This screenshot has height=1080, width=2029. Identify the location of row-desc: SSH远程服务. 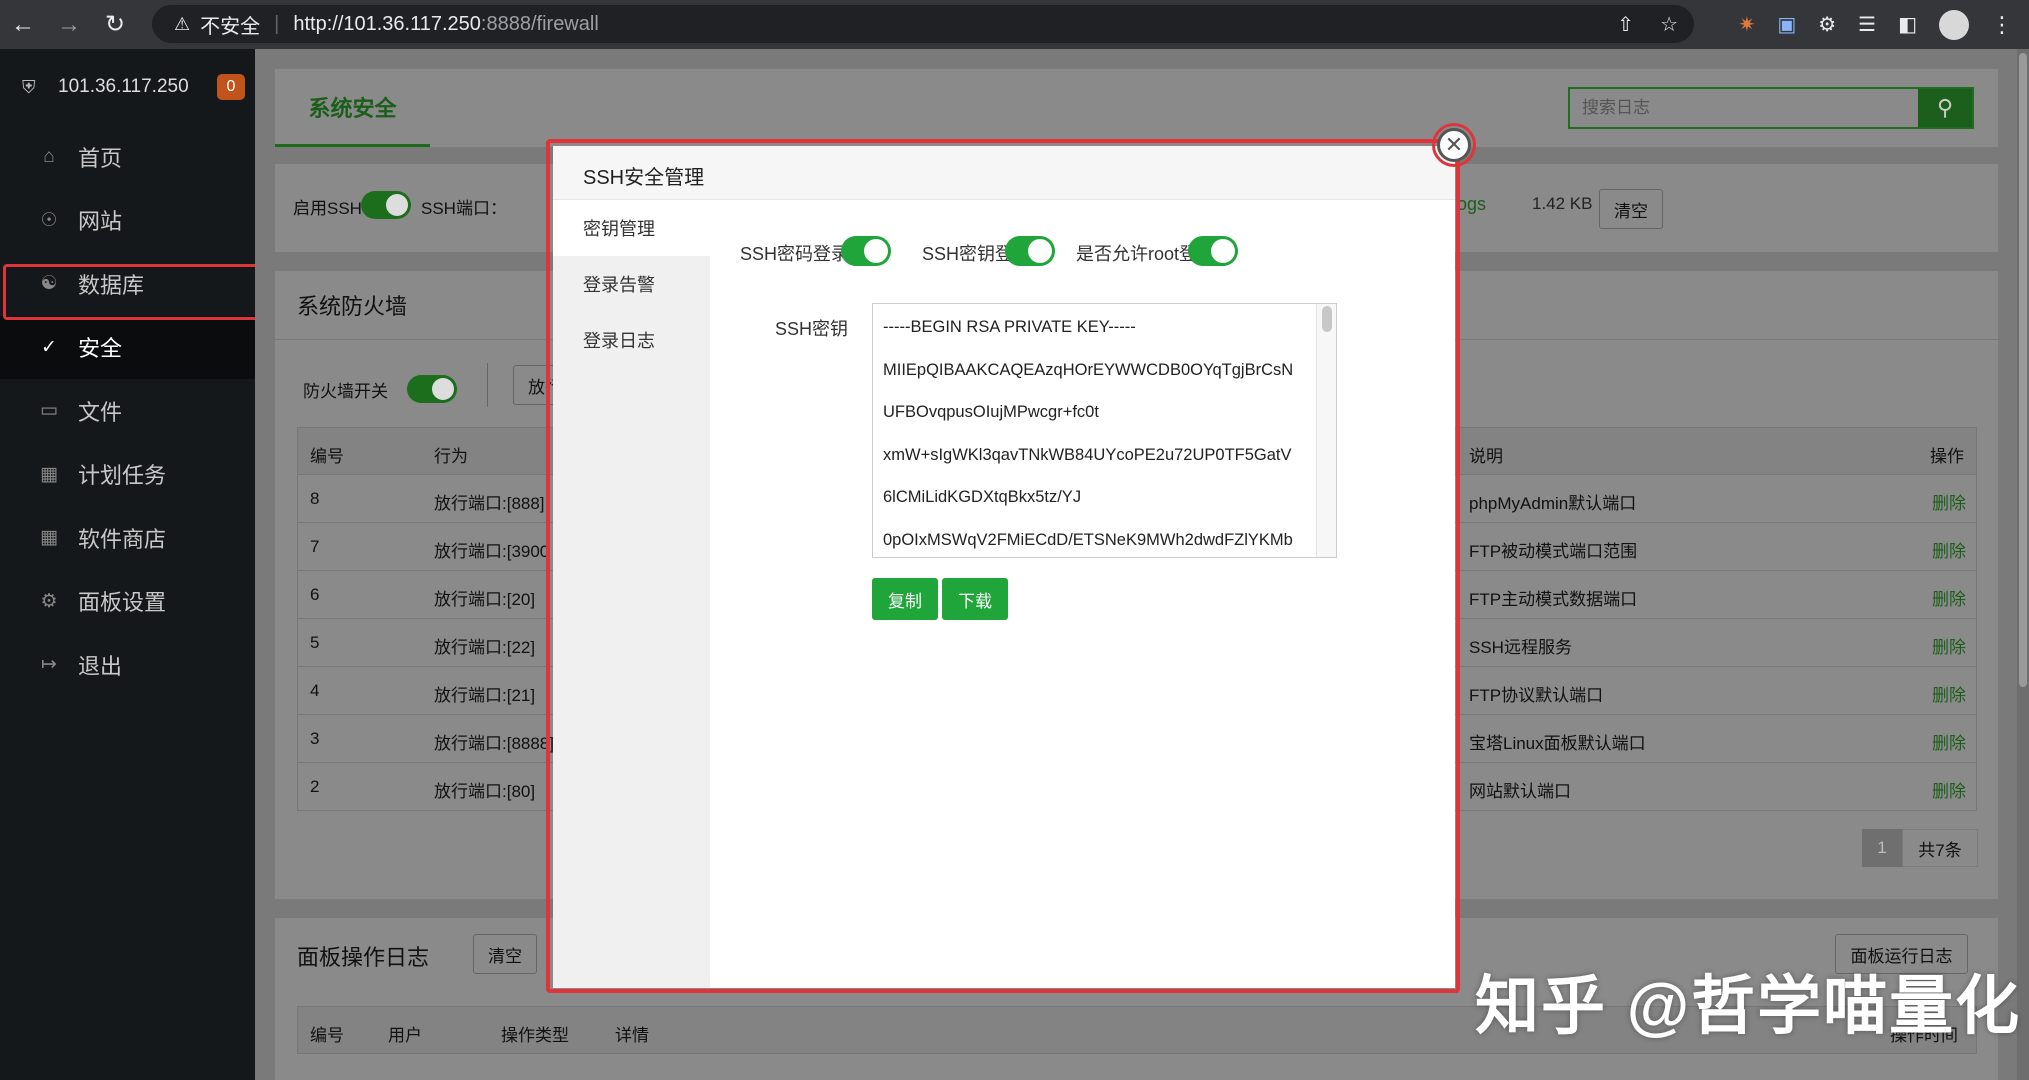
(1520, 647).